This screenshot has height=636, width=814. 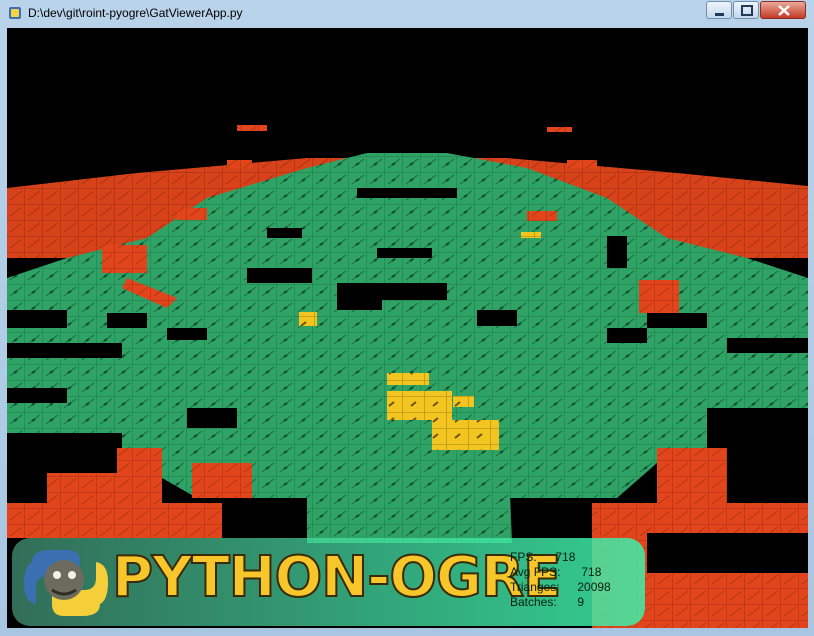 I want to click on minimize-button, so click(x=719, y=10).